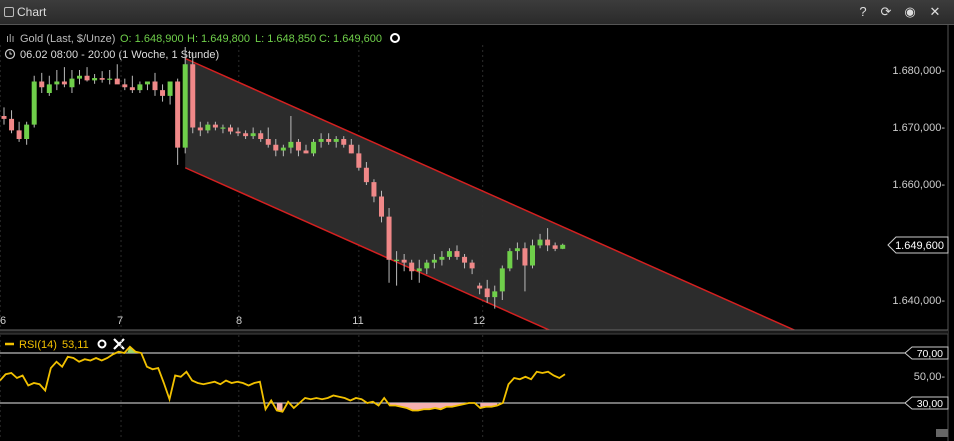  Describe the element at coordinates (120, 321) in the screenshot. I see `x-tick-label: 7` at that location.